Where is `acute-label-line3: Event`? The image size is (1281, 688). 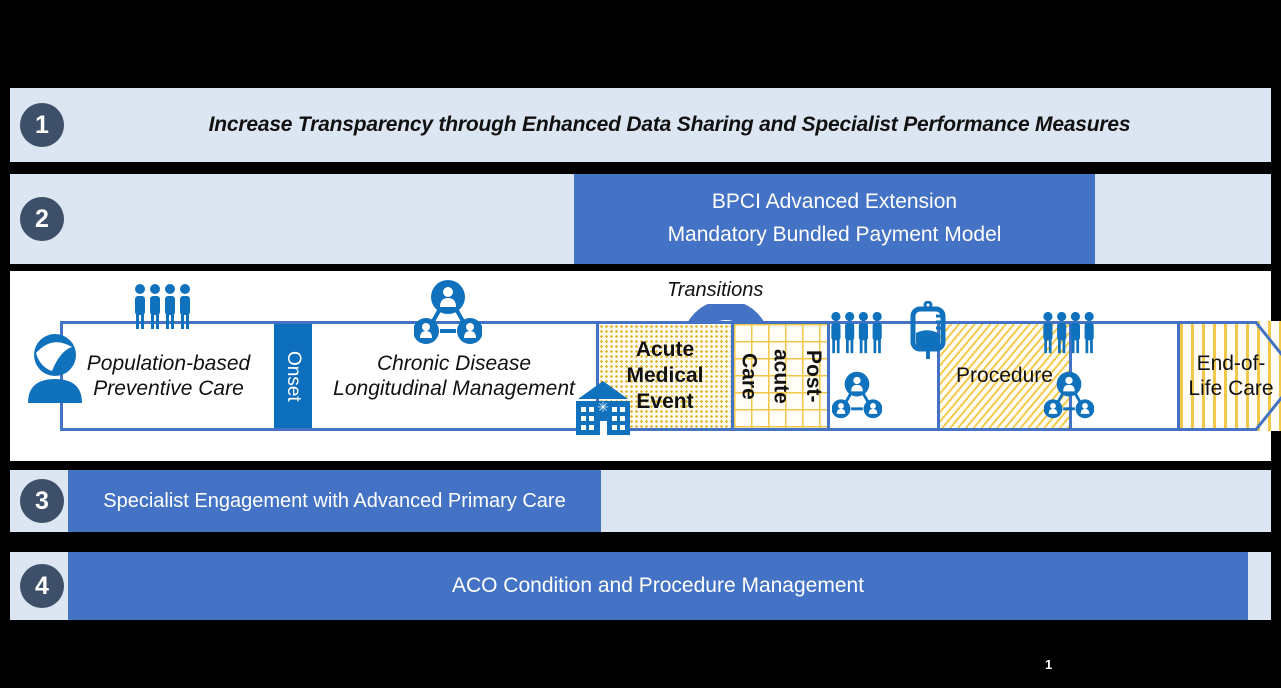 acute-label-line3: Event is located at coordinates (665, 402).